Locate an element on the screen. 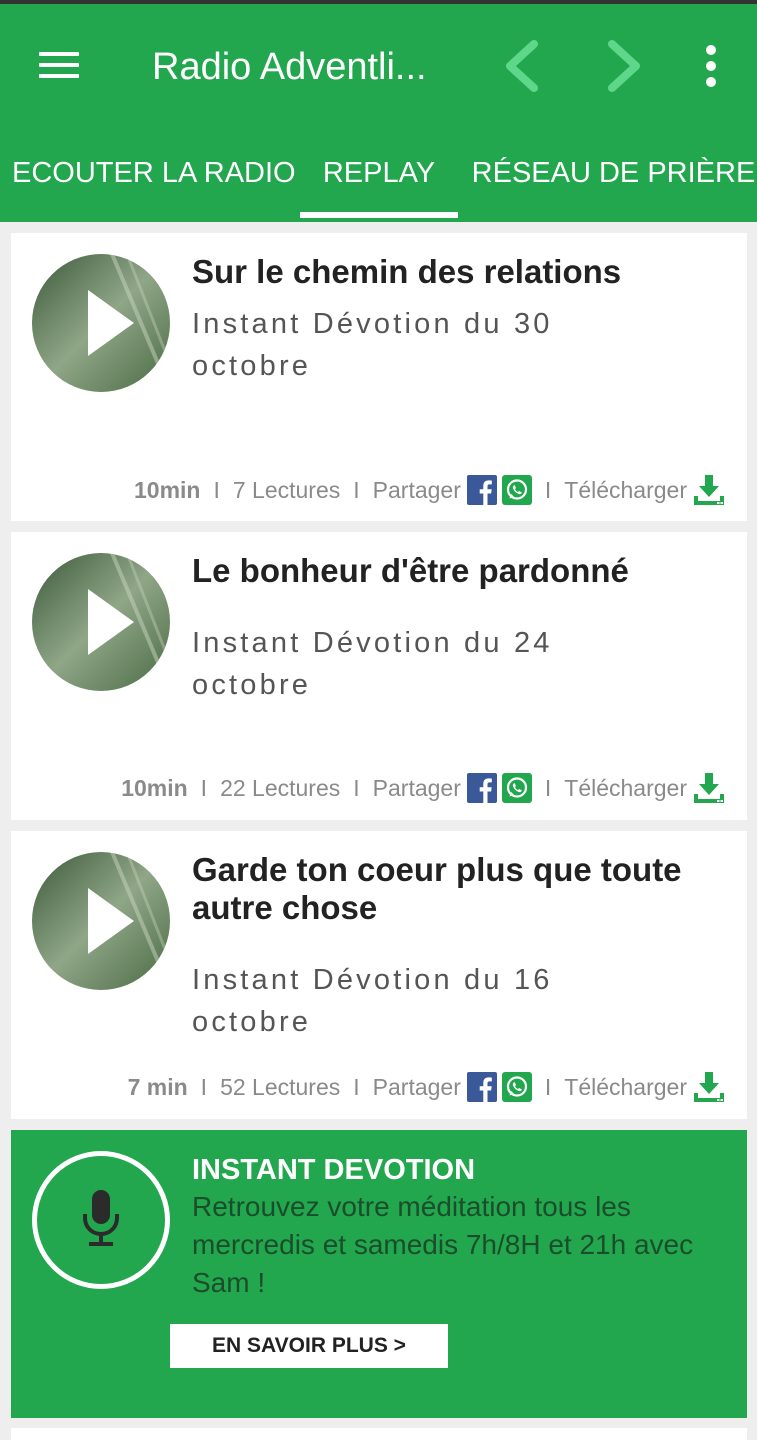 The image size is (757, 1440). chevron-right-icon is located at coordinates (623, 66).